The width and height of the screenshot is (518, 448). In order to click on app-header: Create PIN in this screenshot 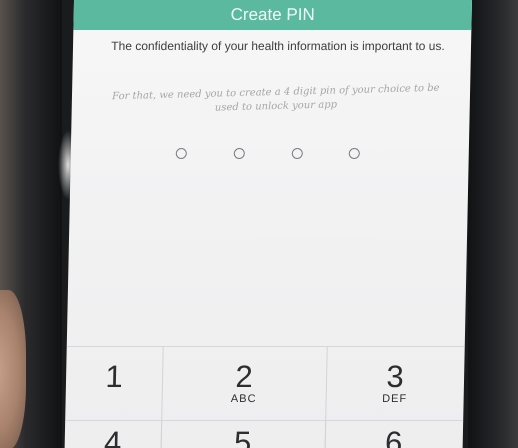, I will do `click(273, 15)`.